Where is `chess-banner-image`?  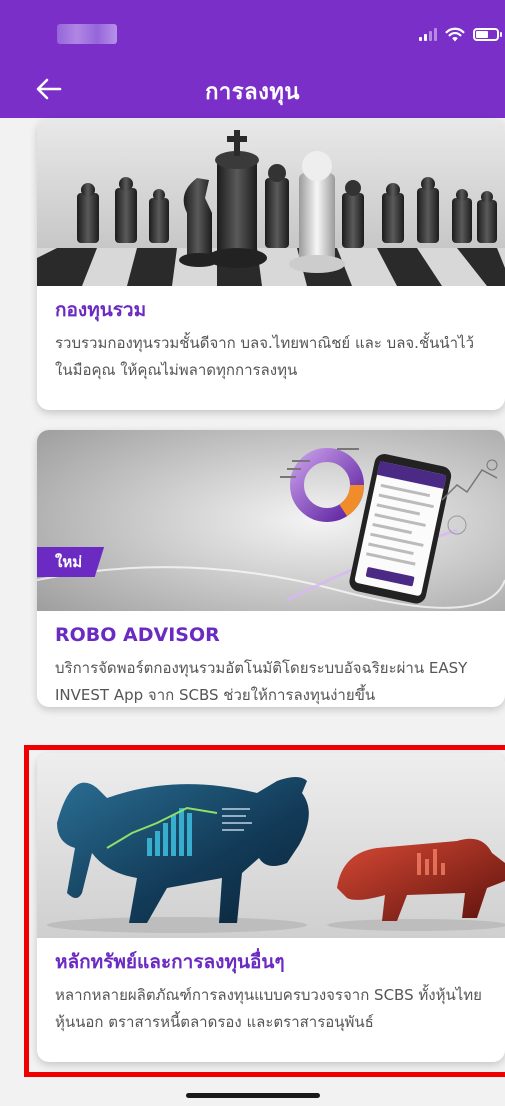 chess-banner-image is located at coordinates (271, 202).